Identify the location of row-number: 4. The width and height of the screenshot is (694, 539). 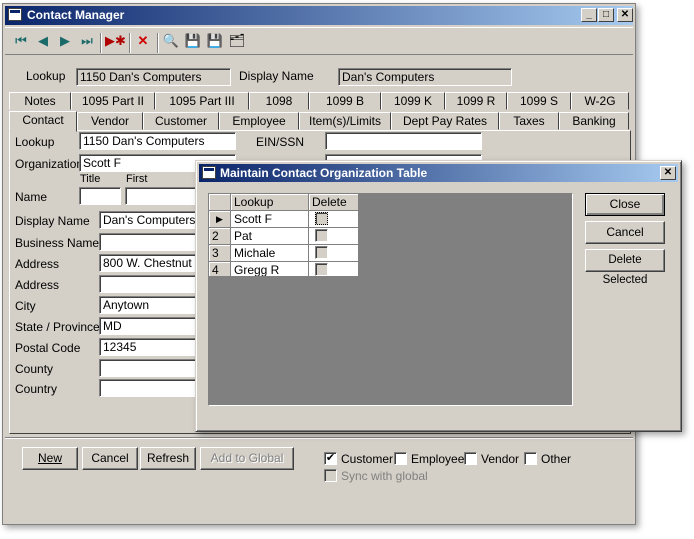
(220, 269).